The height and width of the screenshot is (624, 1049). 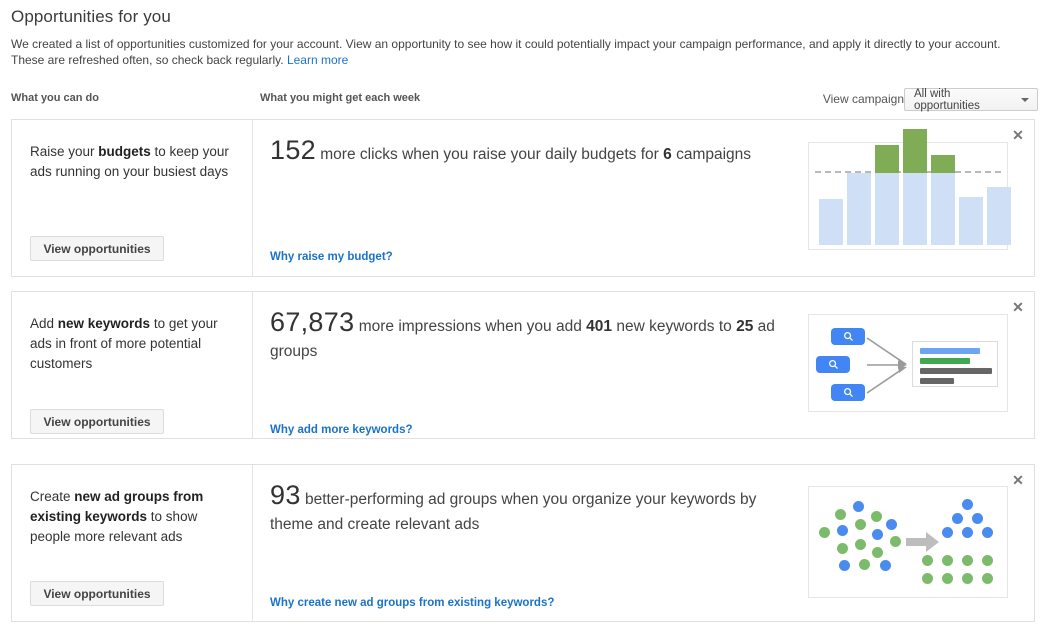 What do you see at coordinates (863, 99) in the screenshot?
I see `view-campaign-label: View campaign` at bounding box center [863, 99].